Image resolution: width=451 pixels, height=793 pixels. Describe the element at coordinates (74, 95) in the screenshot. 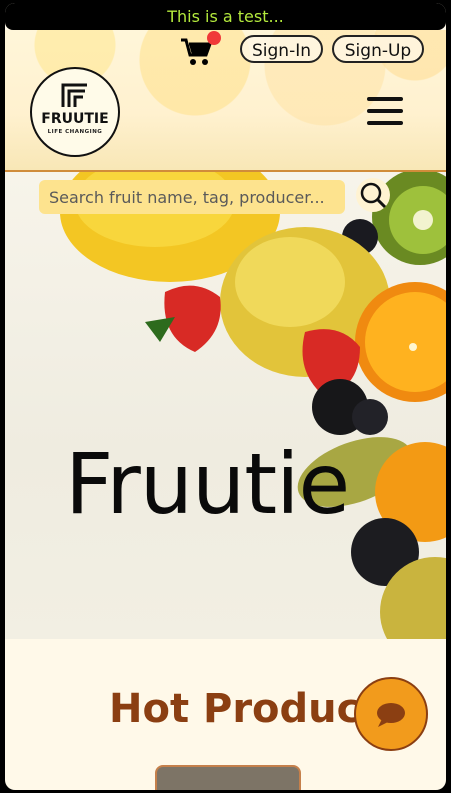

I see `logo-f-icon` at that location.